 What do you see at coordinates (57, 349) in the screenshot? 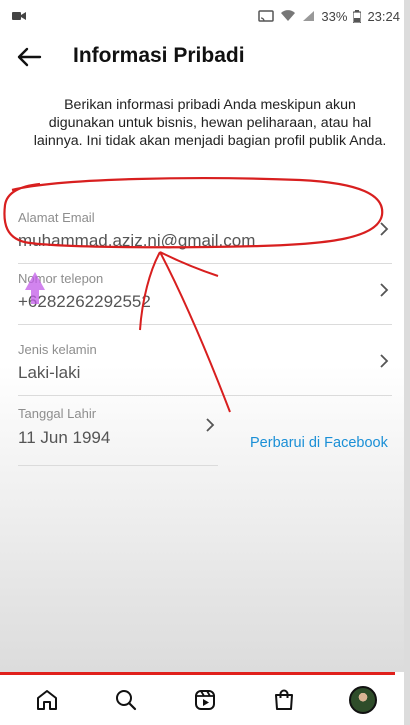
I see `gender-label: Jenis kelamin` at bounding box center [57, 349].